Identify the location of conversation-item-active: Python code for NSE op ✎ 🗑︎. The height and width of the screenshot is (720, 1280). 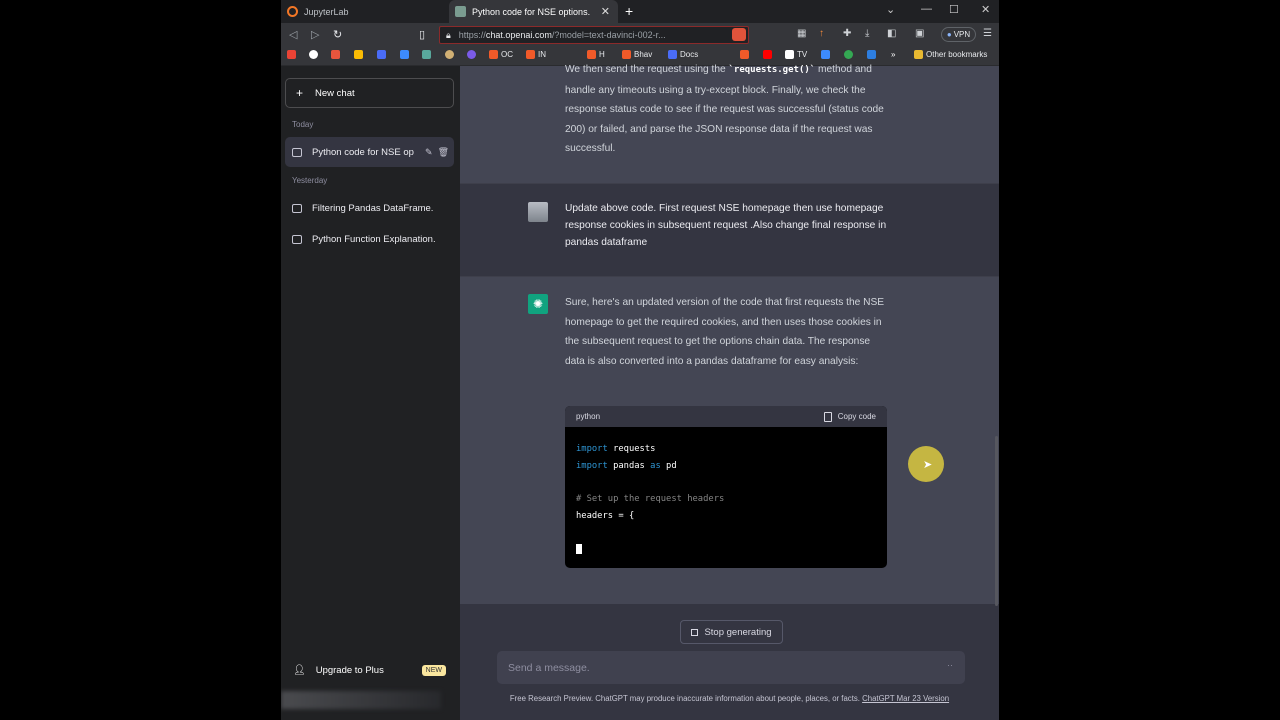
(369, 152).